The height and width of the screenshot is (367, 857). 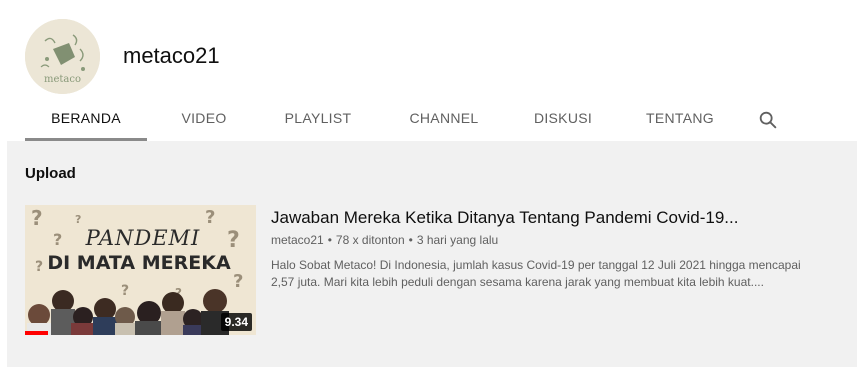 I want to click on tab-channel: CHANNEL, so click(x=444, y=121).